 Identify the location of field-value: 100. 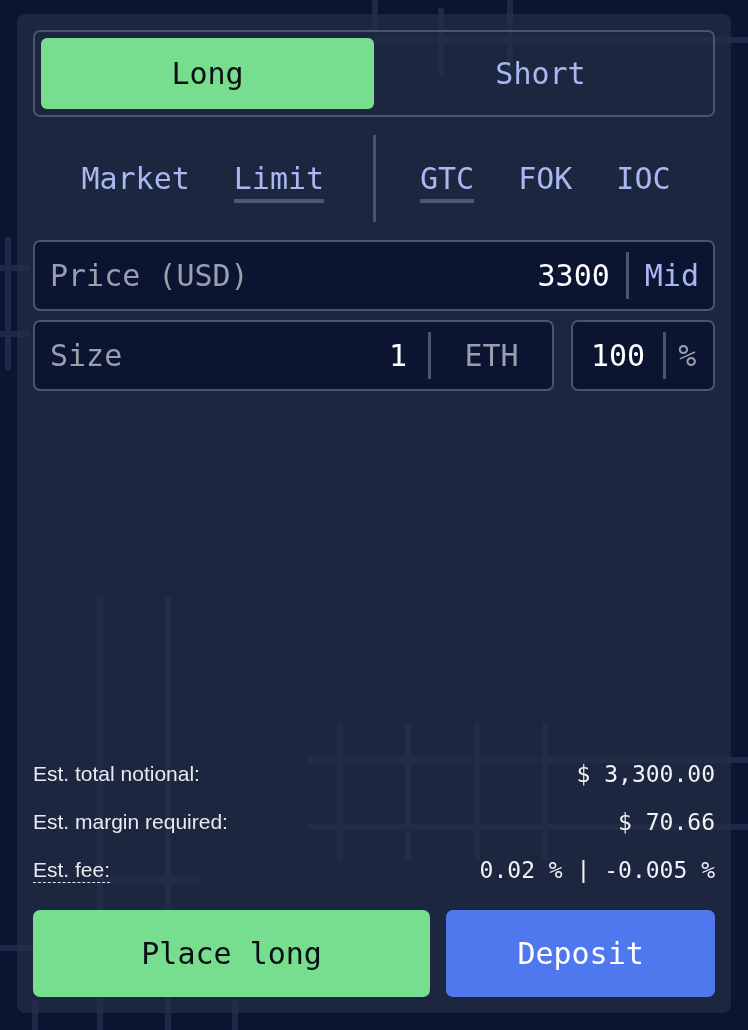
(618, 355).